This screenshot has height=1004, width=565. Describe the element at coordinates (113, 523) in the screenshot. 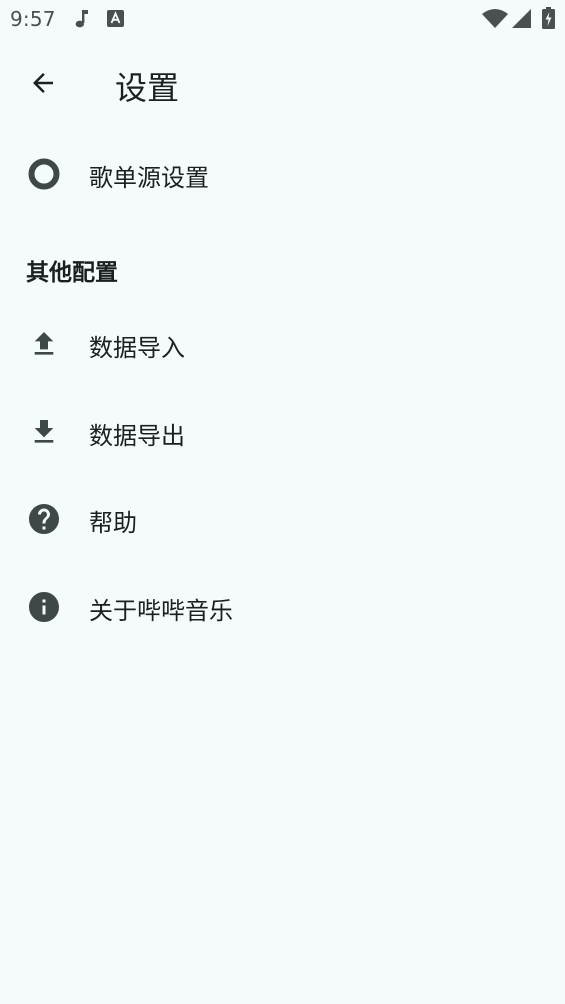

I see `help-label: 帮助` at that location.